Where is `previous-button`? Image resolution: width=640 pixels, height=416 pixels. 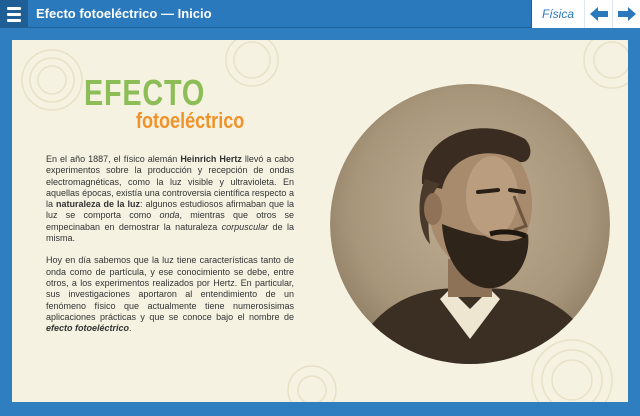
previous-button is located at coordinates (598, 14).